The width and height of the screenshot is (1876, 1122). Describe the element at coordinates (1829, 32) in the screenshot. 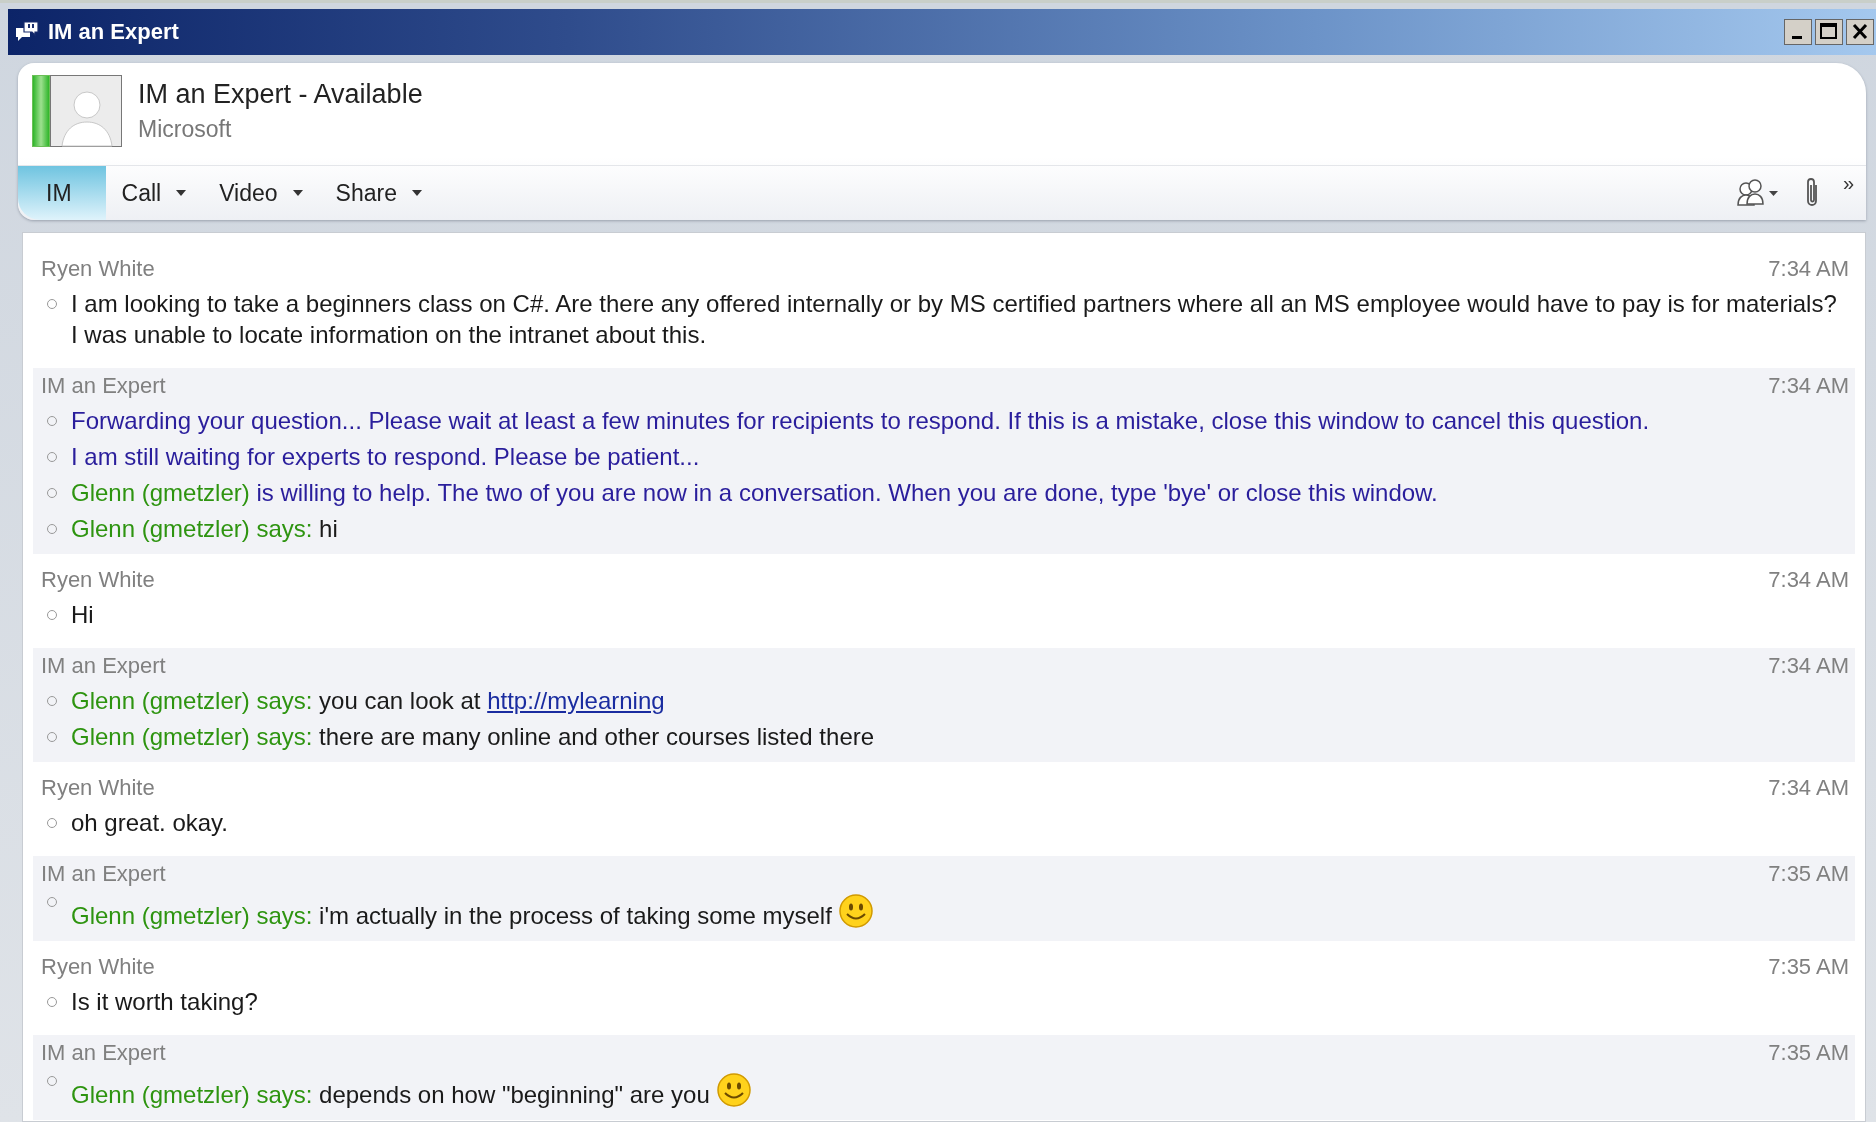

I see `maximize-button` at that location.